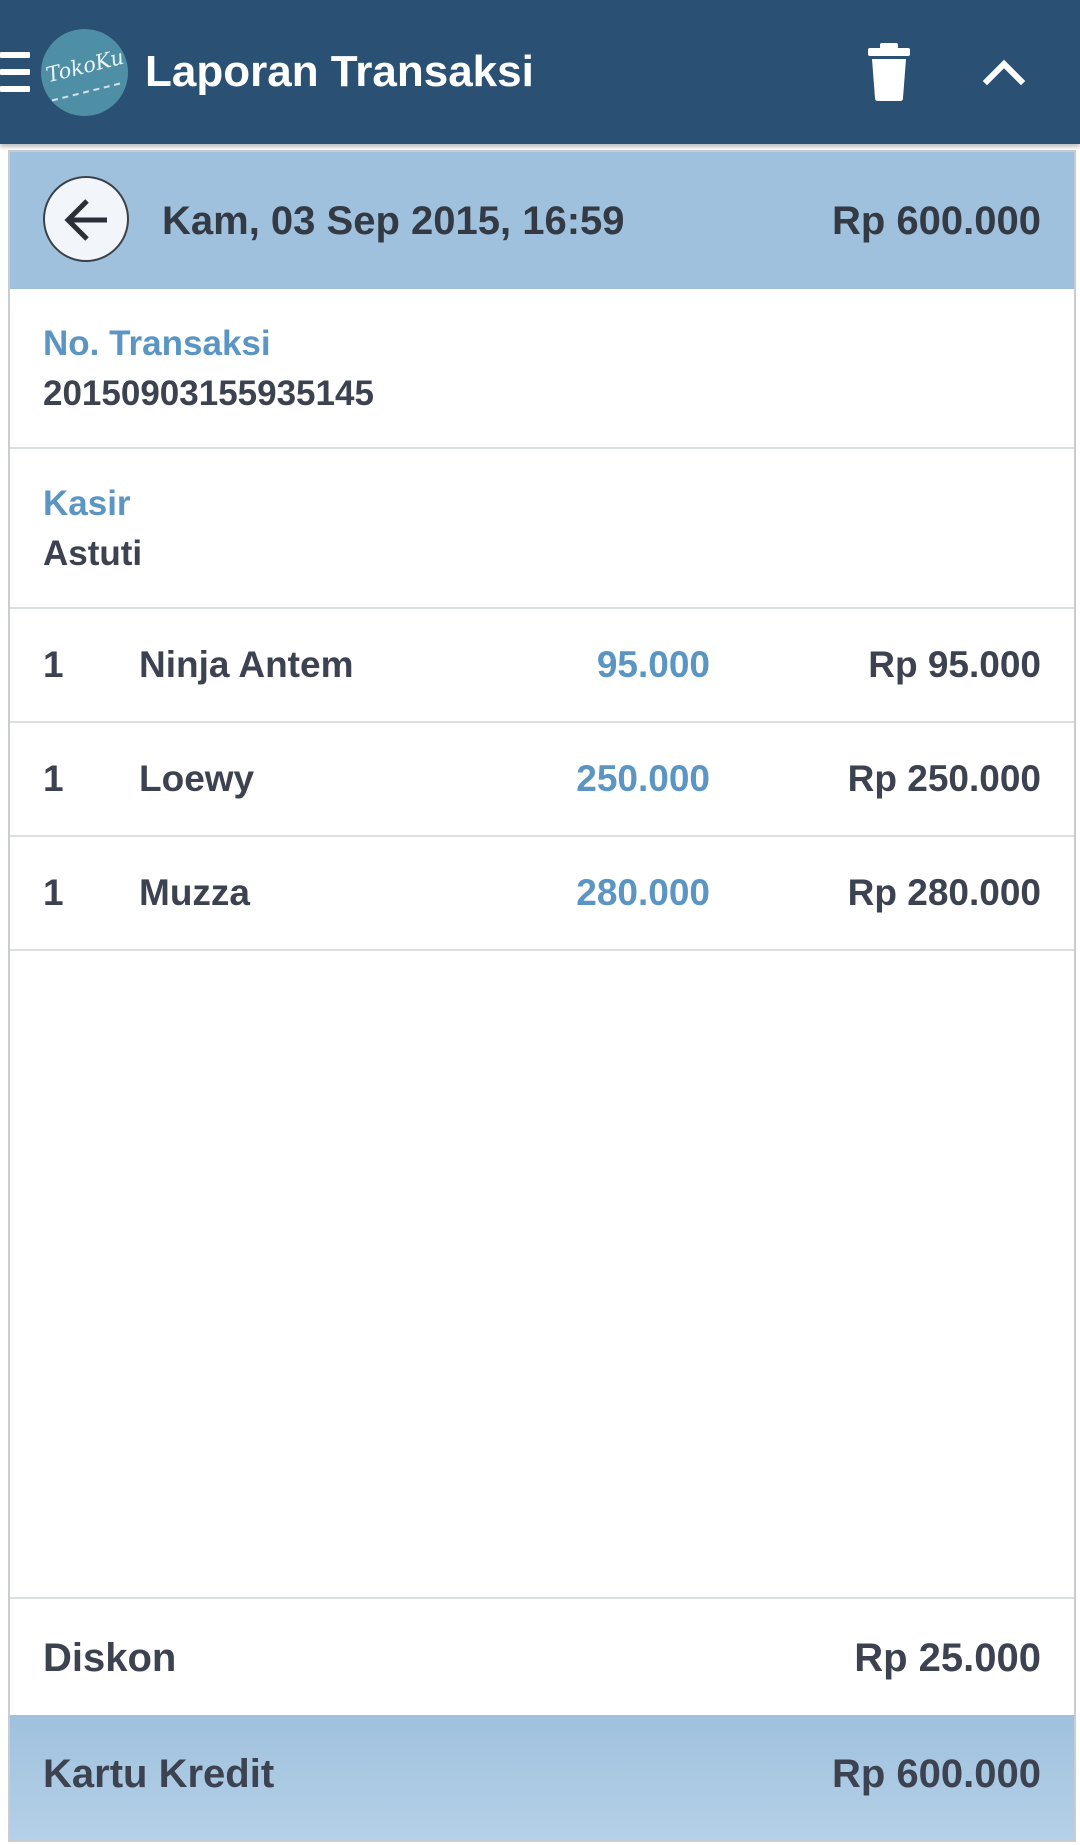  Describe the element at coordinates (542, 529) in the screenshot. I see `cashier-block: Kasir Astuti` at that location.